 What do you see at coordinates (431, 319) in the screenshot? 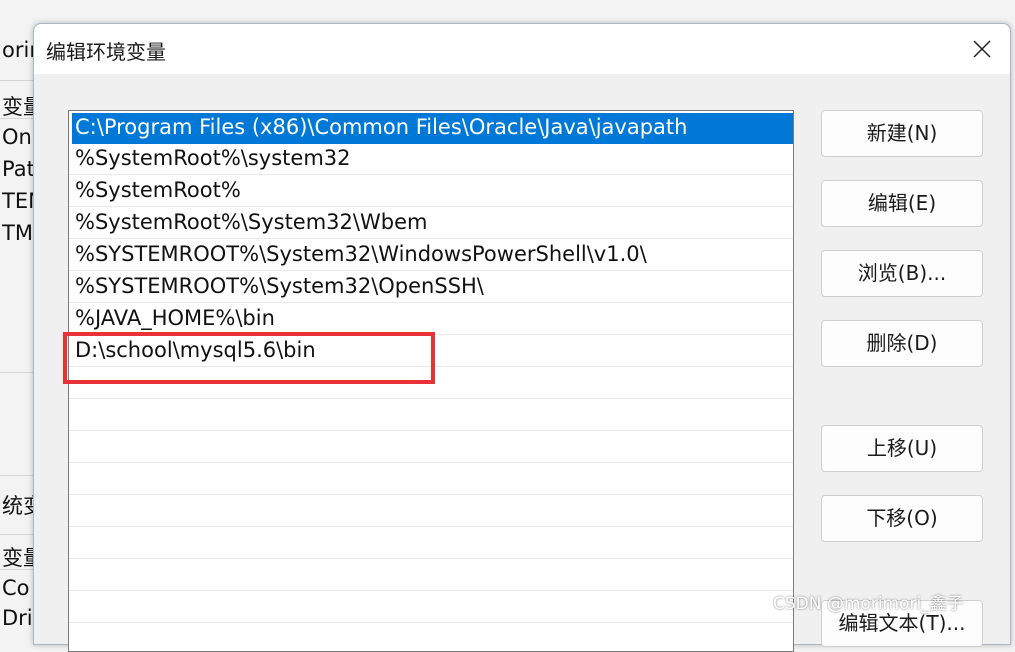
I see `path-list-item: %JAVA_HOME%\bin` at bounding box center [431, 319].